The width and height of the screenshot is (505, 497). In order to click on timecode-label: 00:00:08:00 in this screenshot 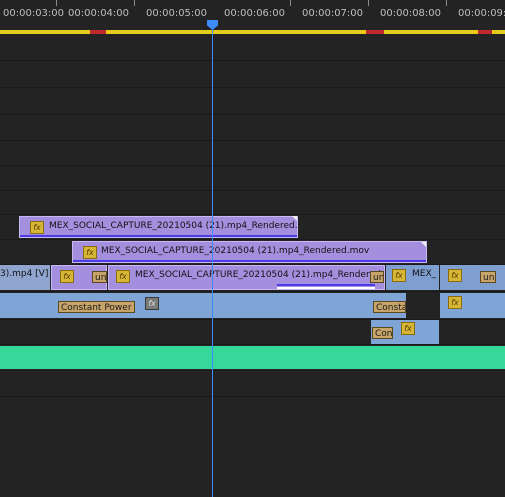, I will do `click(411, 13)`.